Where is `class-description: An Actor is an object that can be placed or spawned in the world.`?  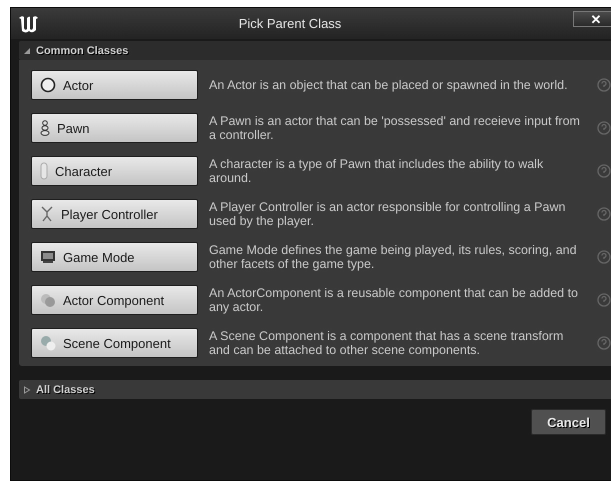 class-description: An Actor is an object that can be placed or spawned in the world. is located at coordinates (389, 85).